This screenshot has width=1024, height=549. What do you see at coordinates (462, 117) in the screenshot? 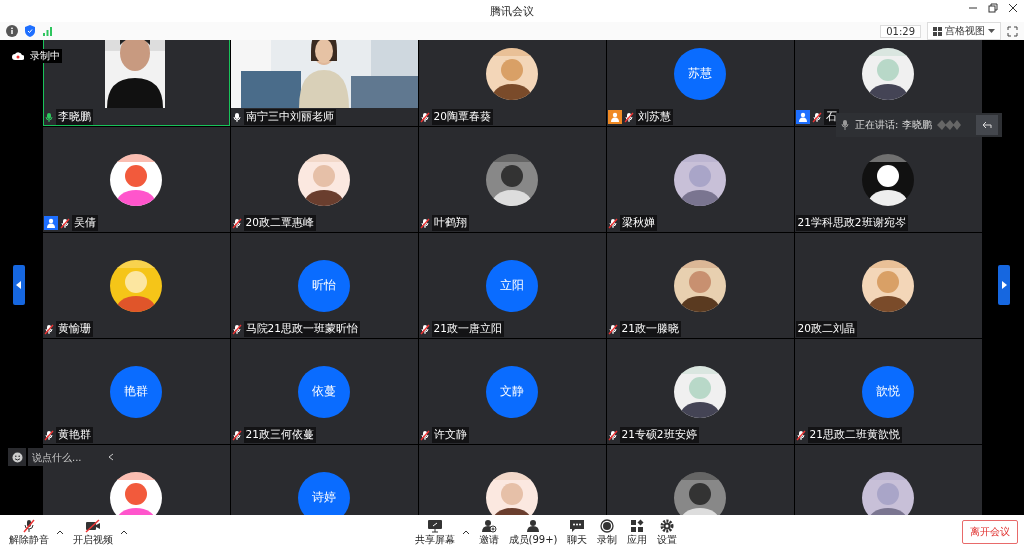
I see `participant-name: 20陶覃春葵` at bounding box center [462, 117].